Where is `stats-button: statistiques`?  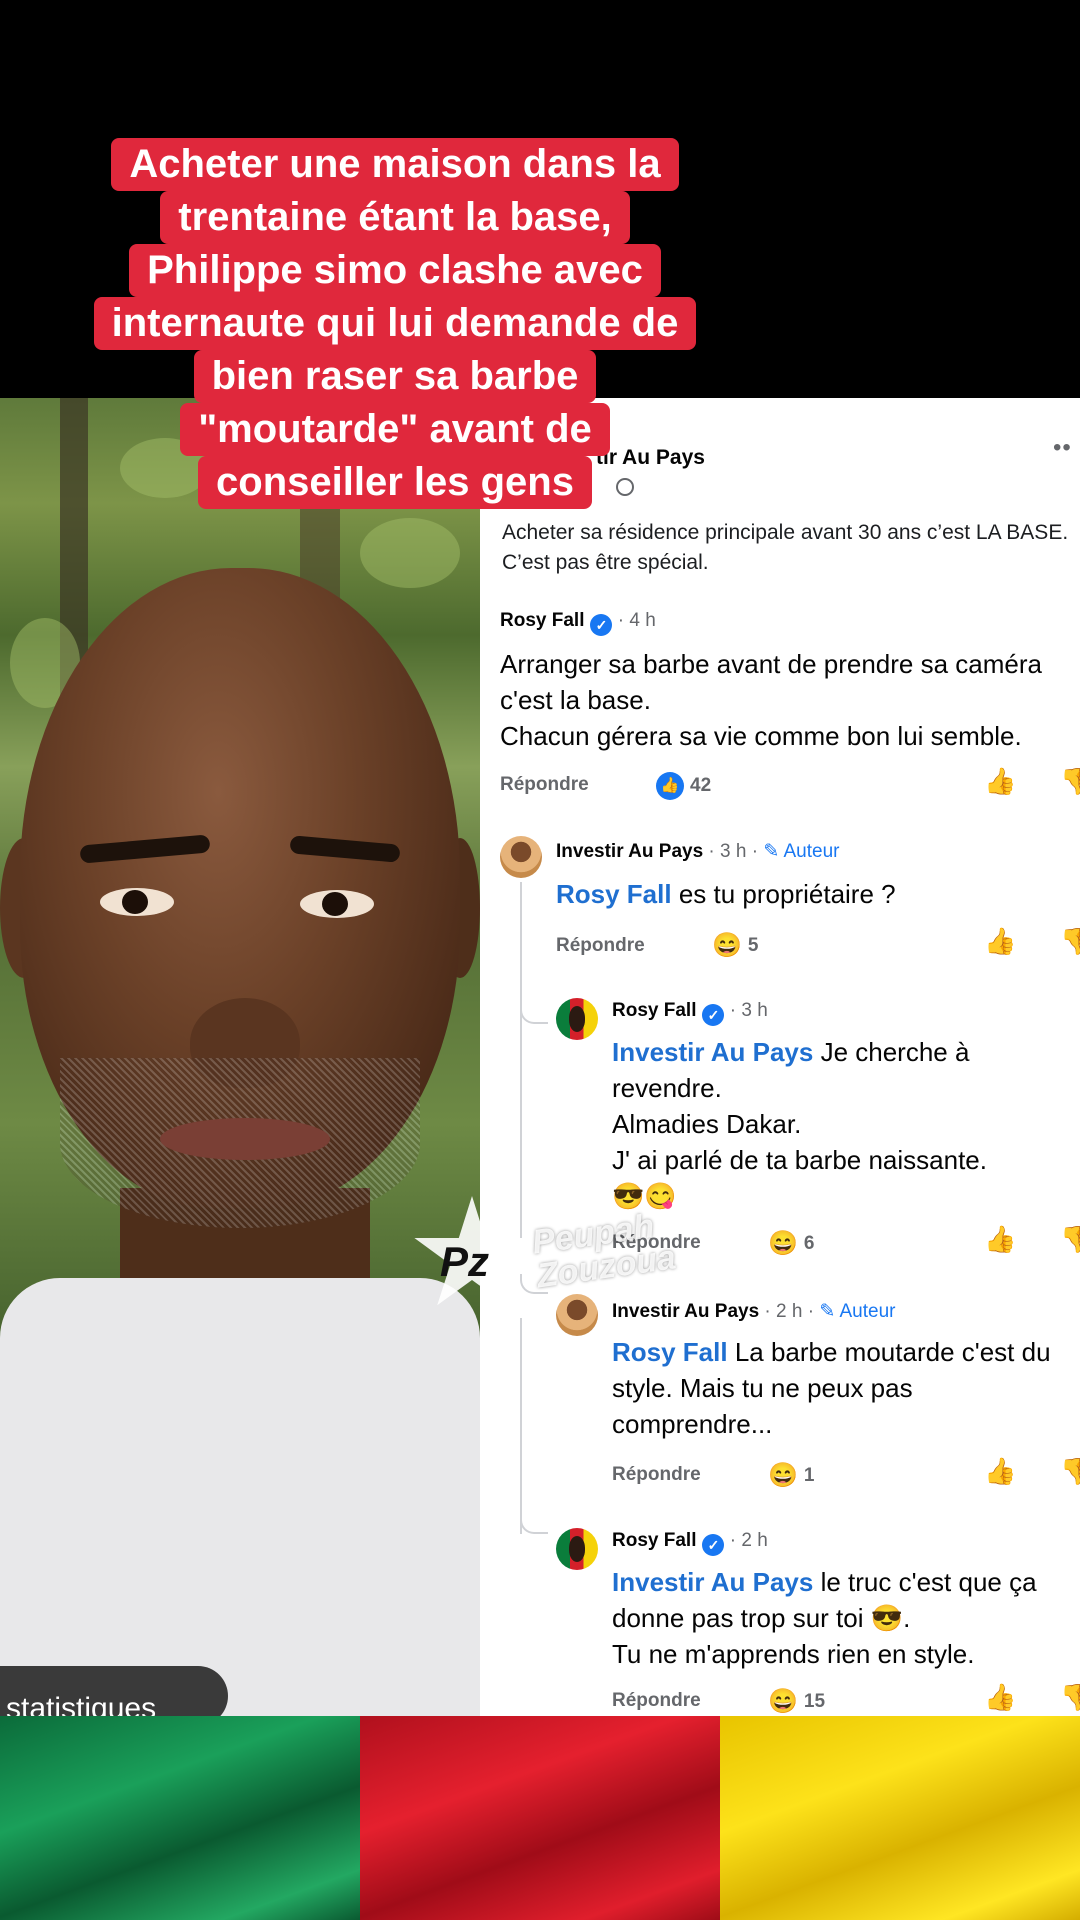
stats-button: statistiques is located at coordinates (114, 1691).